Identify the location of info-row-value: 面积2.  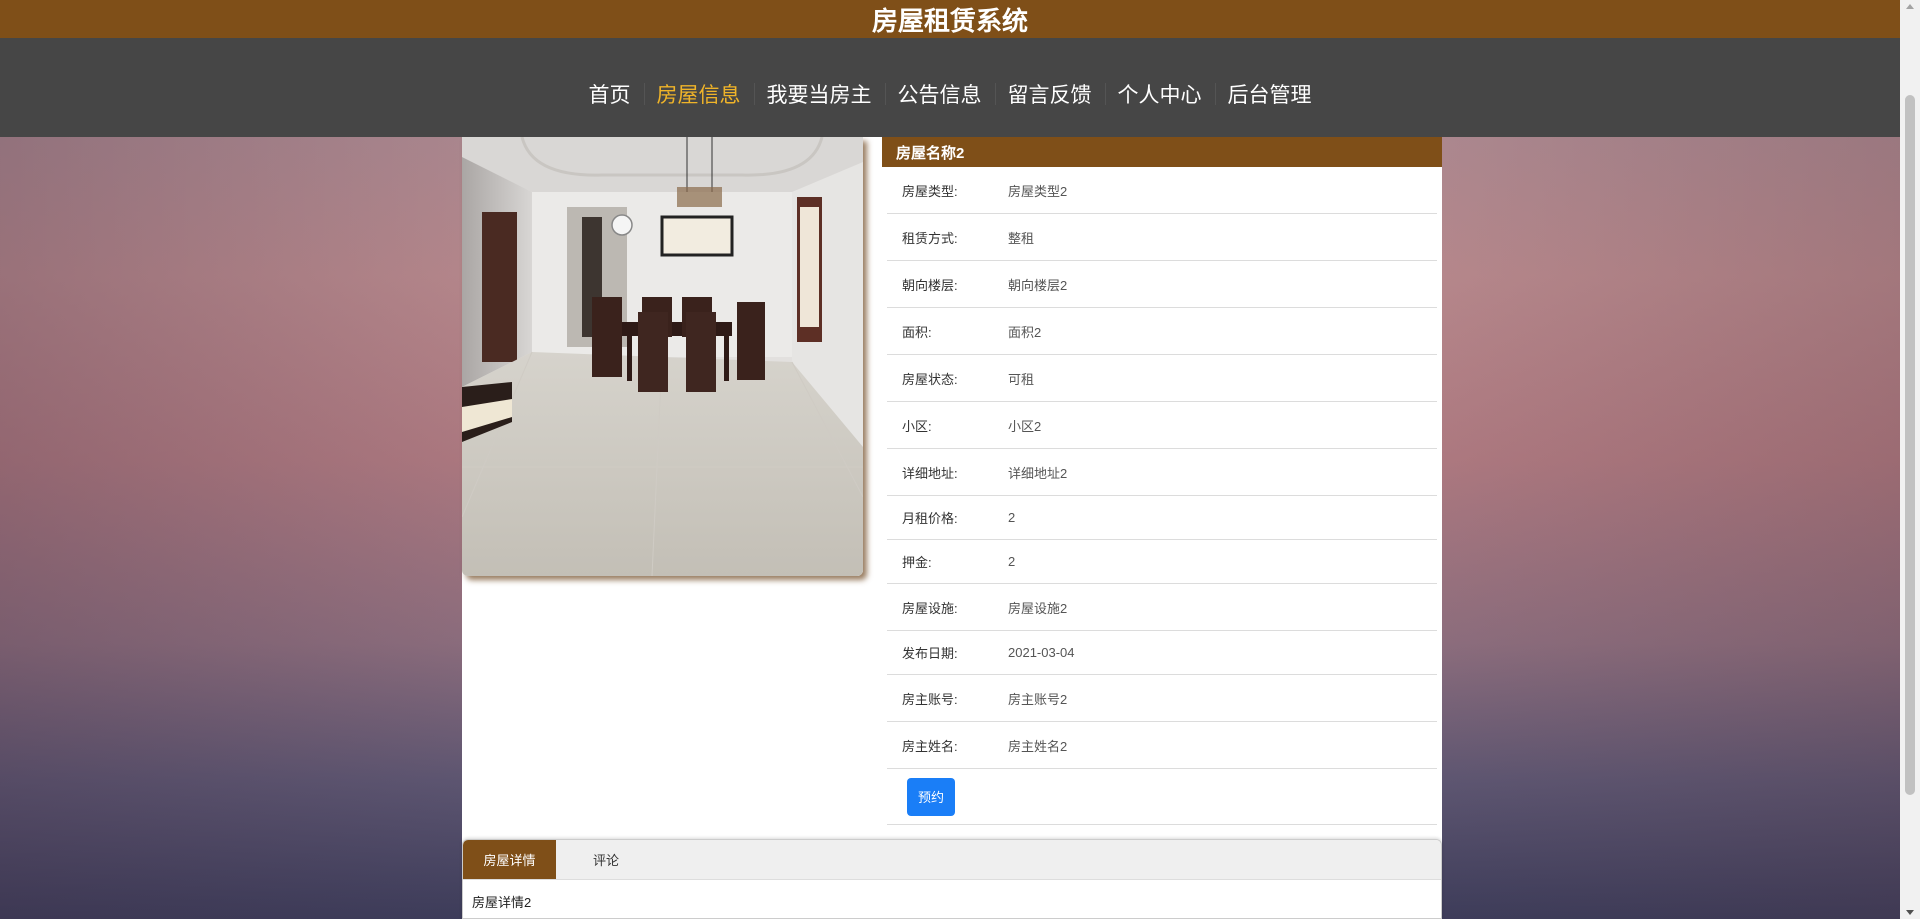
(1025, 332).